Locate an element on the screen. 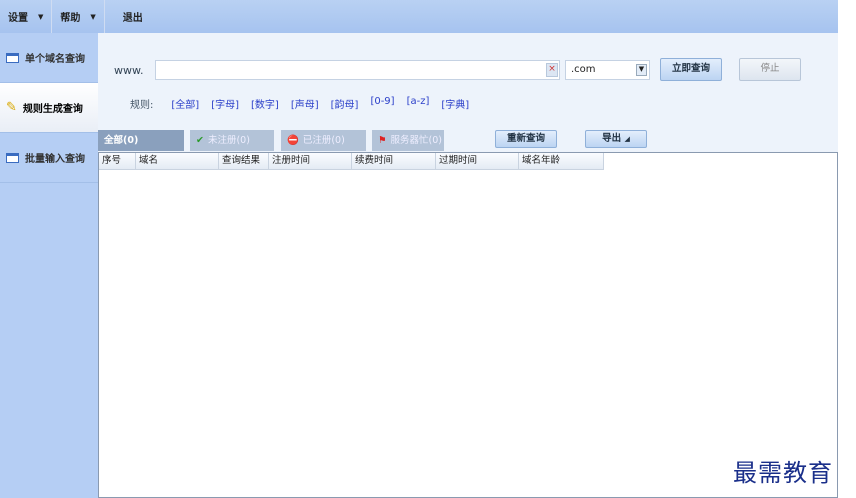 Image resolution: width=856 pixels, height=498 pixels. column-header: 查询结果 is located at coordinates (244, 161).